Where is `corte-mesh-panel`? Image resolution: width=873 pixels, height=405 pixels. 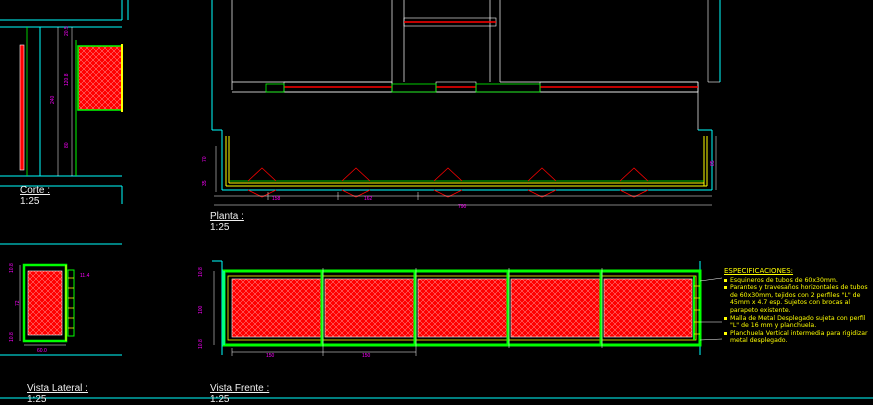
corte-mesh-panel is located at coordinates (100, 78).